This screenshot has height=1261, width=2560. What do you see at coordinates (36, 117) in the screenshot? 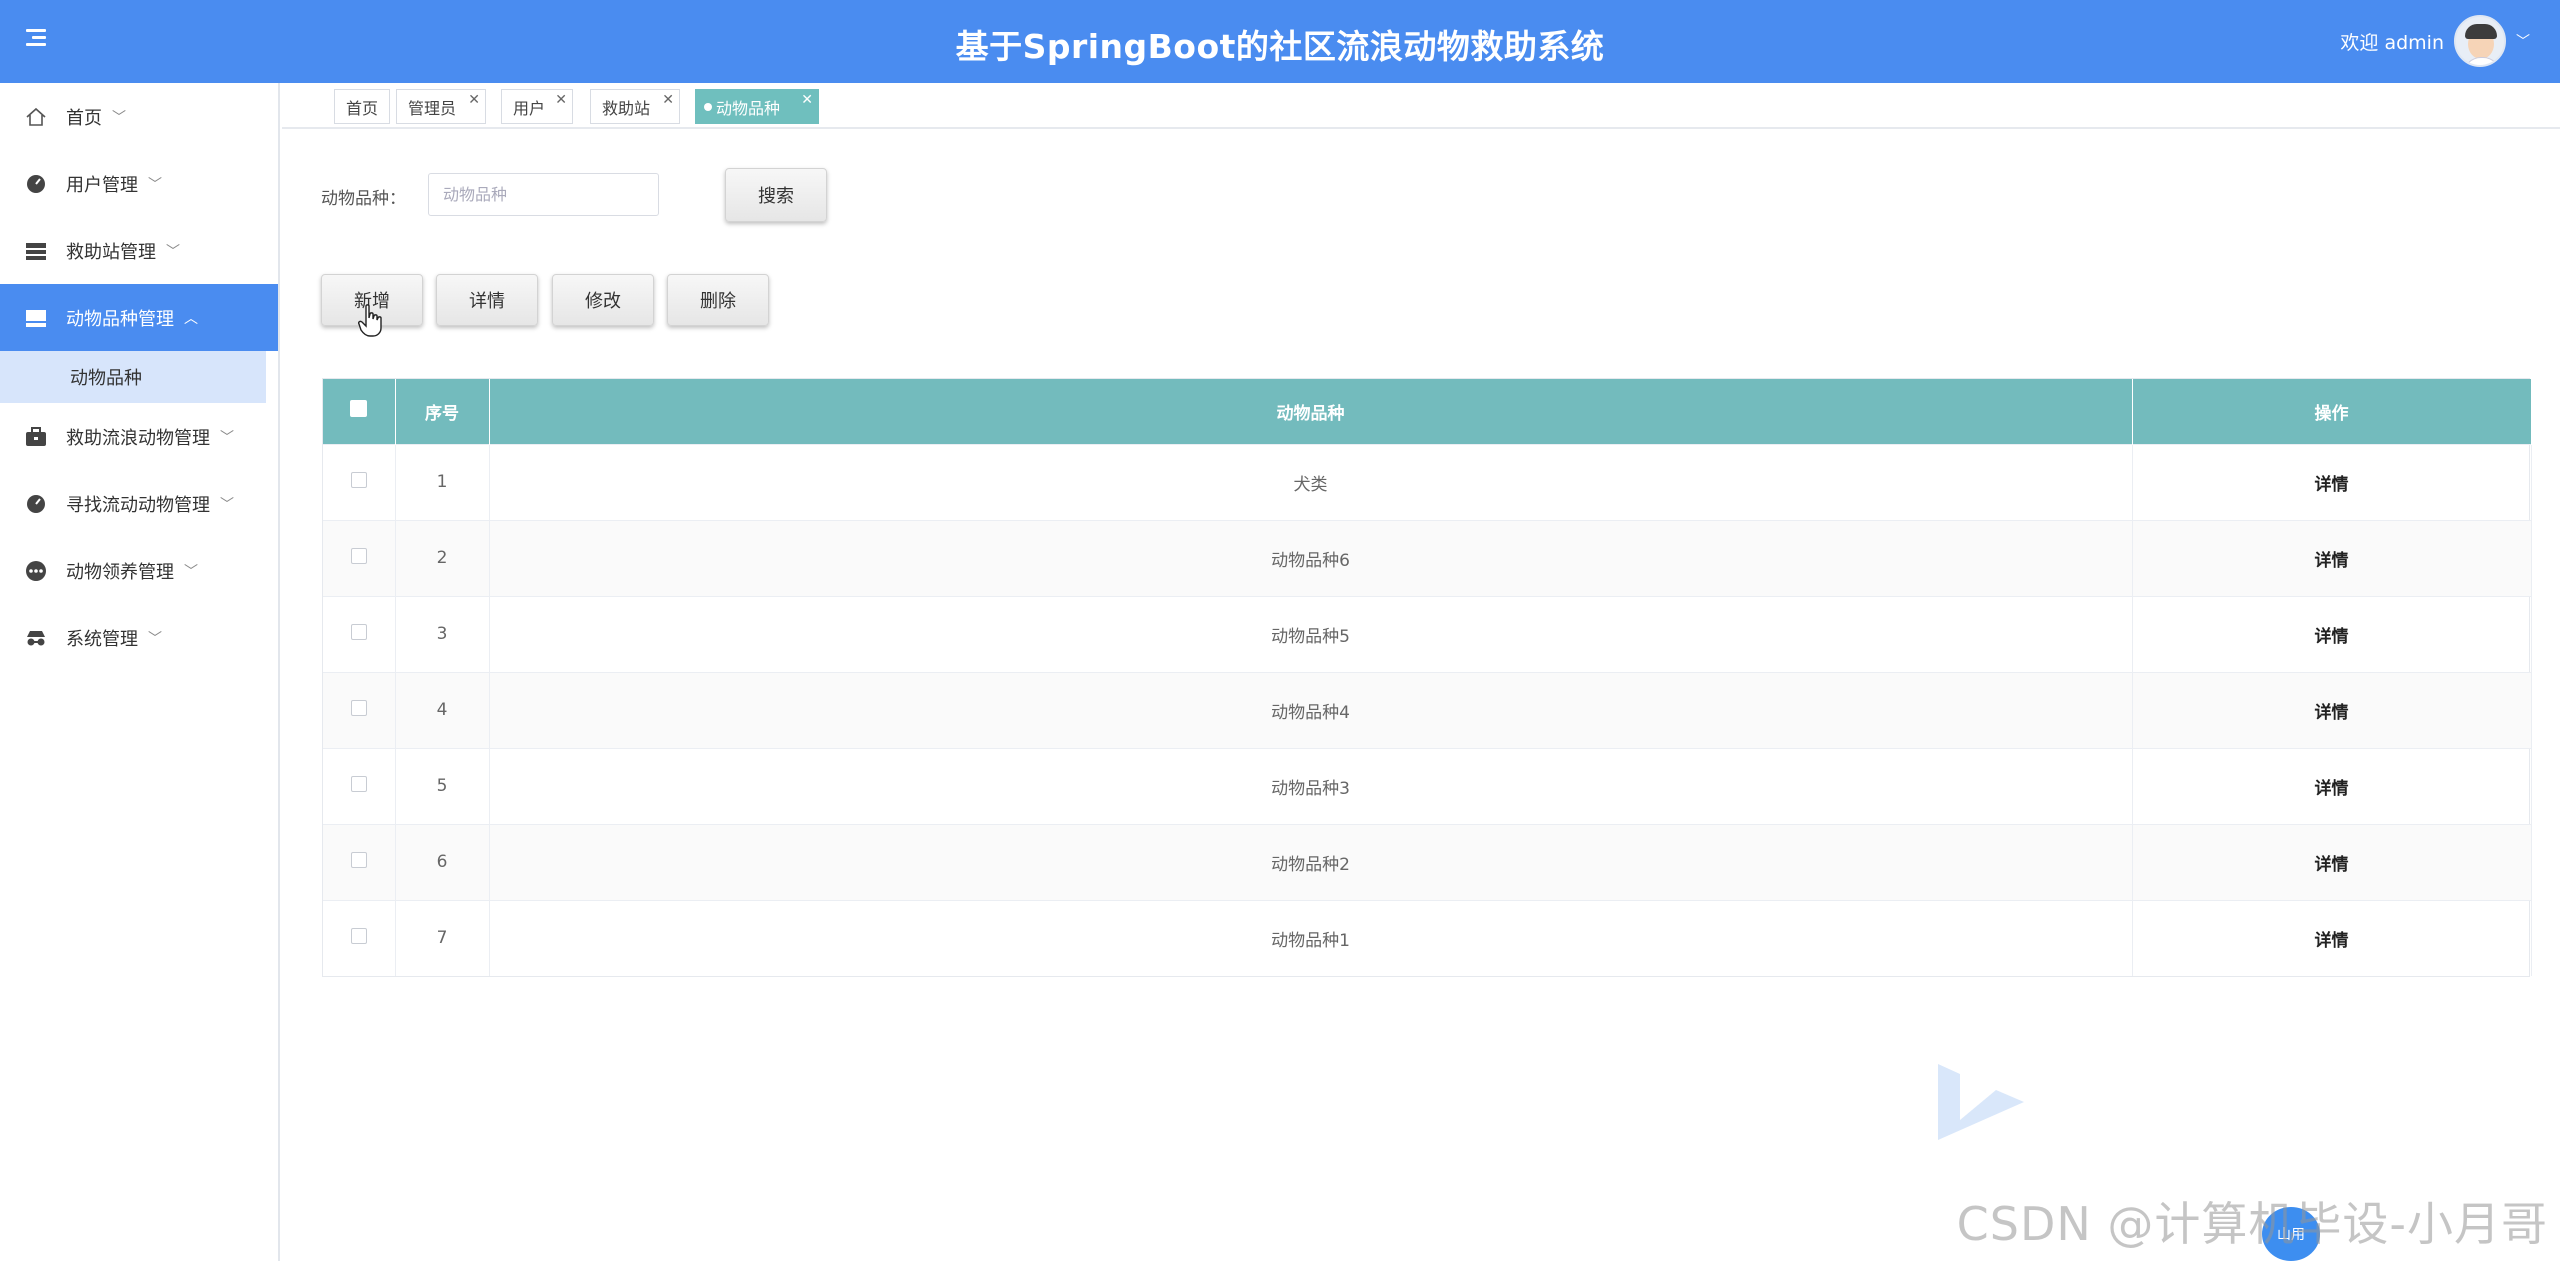
I see `home-icon` at bounding box center [36, 117].